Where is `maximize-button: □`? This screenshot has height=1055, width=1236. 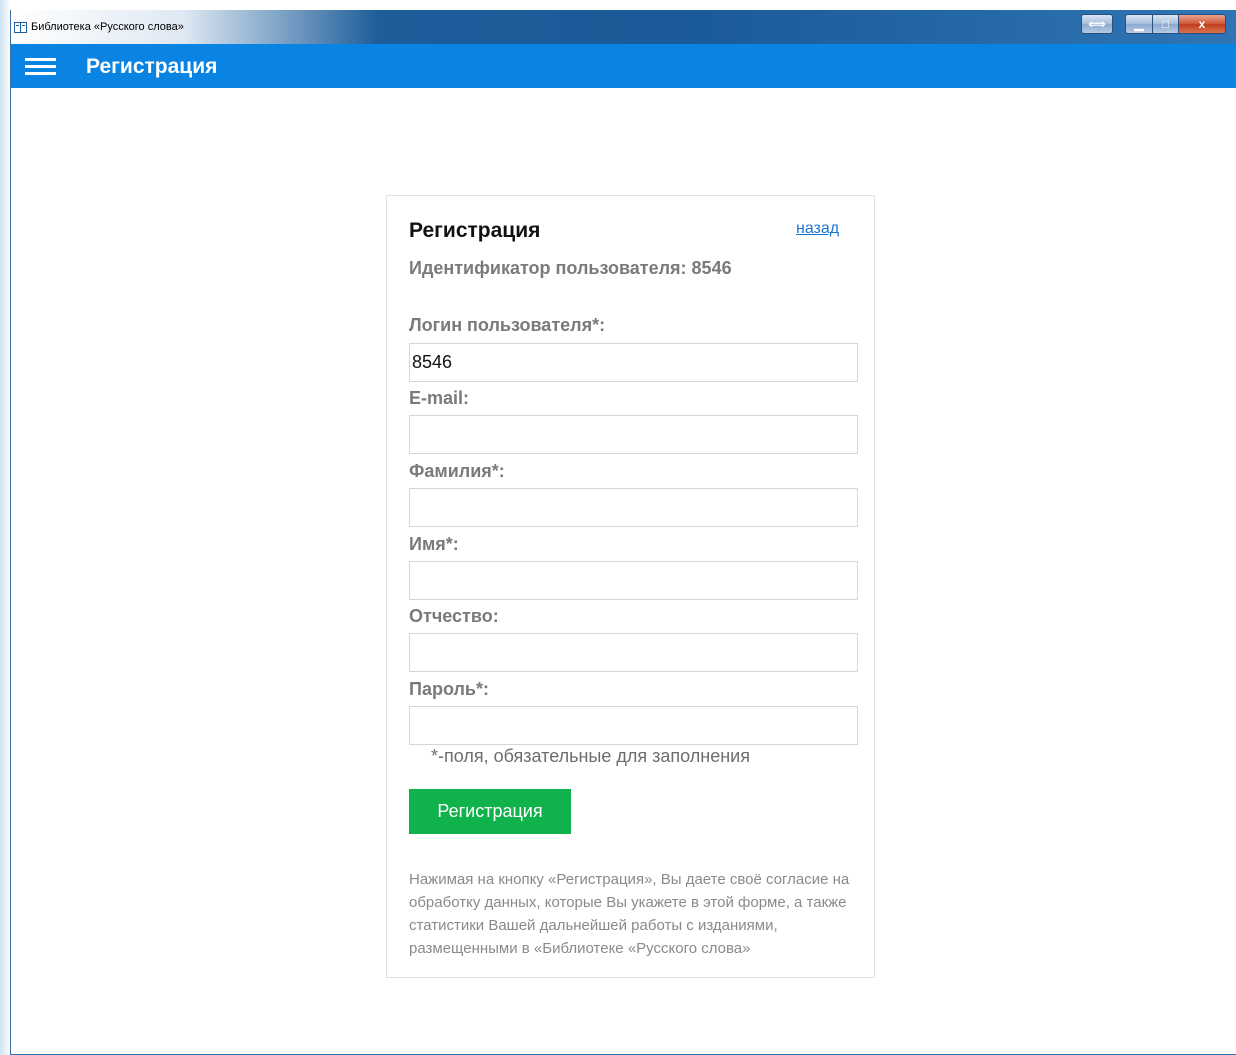 maximize-button: □ is located at coordinates (1165, 24).